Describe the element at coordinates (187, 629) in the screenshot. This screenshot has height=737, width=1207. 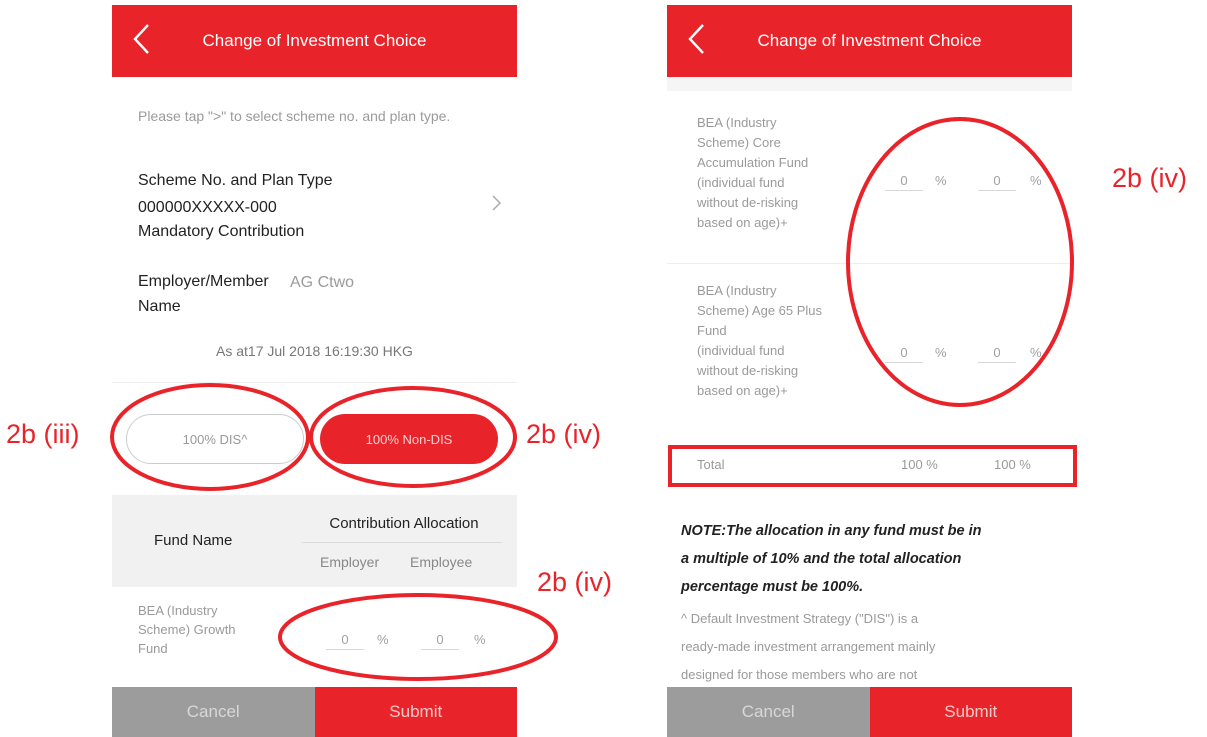
I see `fund-name-line: Scheme) Growth` at that location.